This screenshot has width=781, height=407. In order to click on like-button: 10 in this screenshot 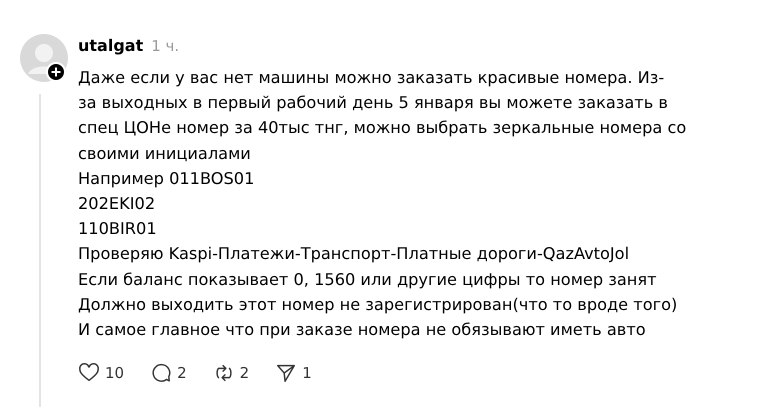, I will do `click(101, 373)`.